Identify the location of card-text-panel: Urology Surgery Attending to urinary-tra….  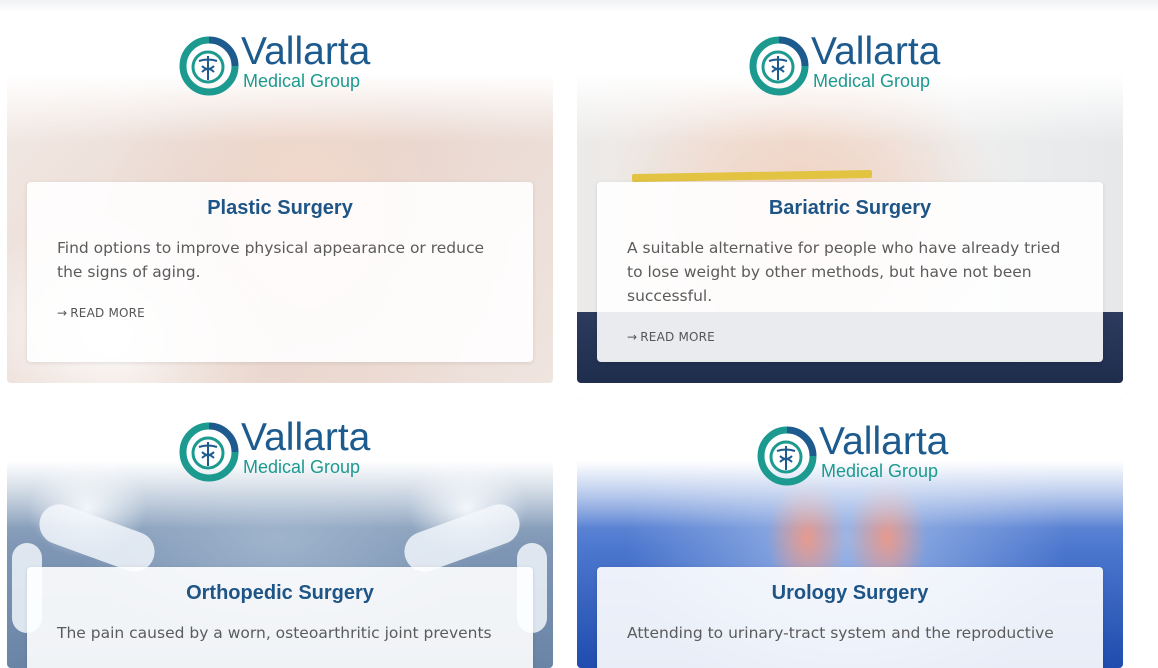
(850, 617).